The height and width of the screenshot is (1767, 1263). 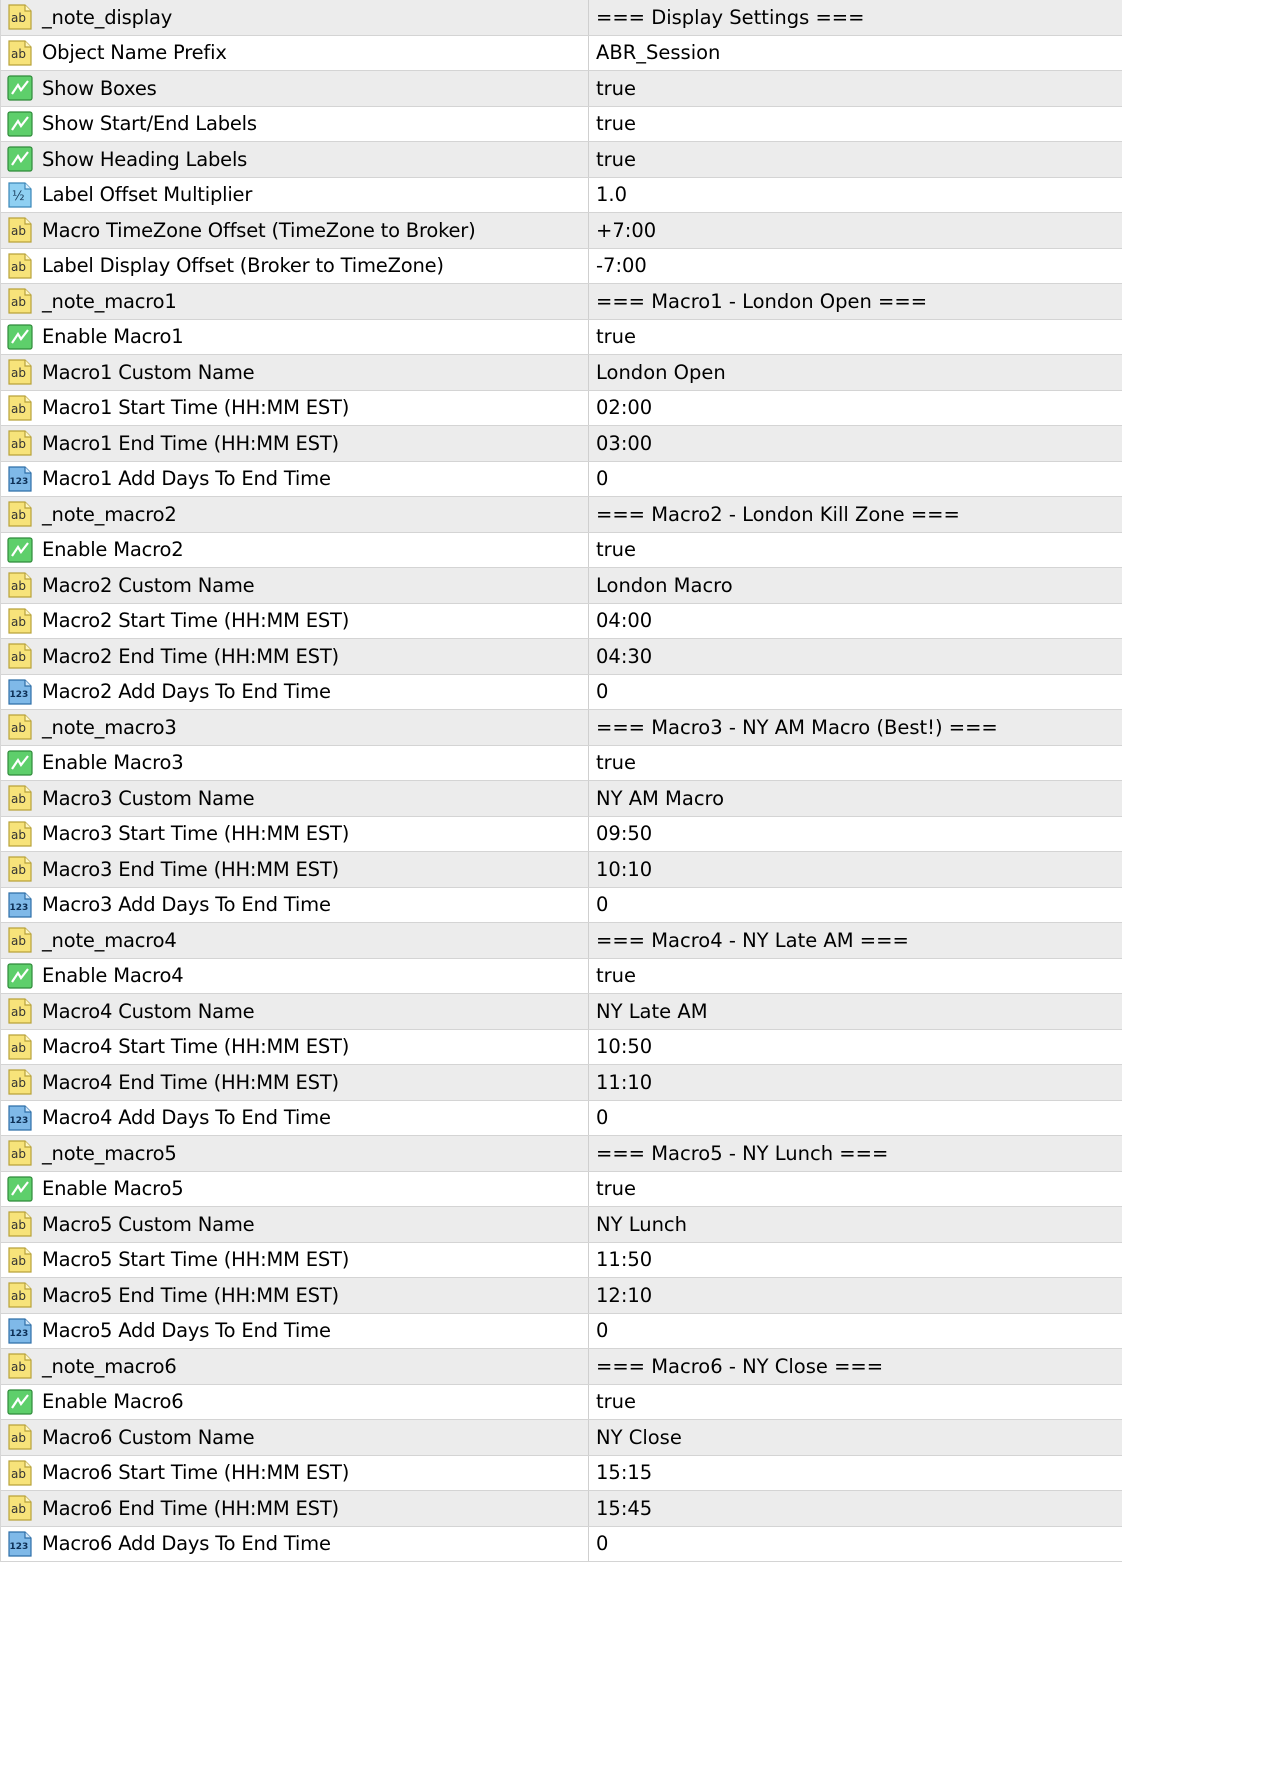 I want to click on property-row: Enable Macro6 true, so click(x=561, y=1402).